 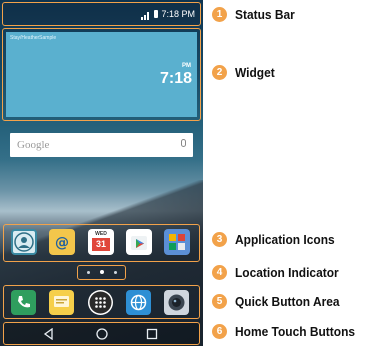 What do you see at coordinates (219, 301) in the screenshot?
I see `callout-number: 5` at bounding box center [219, 301].